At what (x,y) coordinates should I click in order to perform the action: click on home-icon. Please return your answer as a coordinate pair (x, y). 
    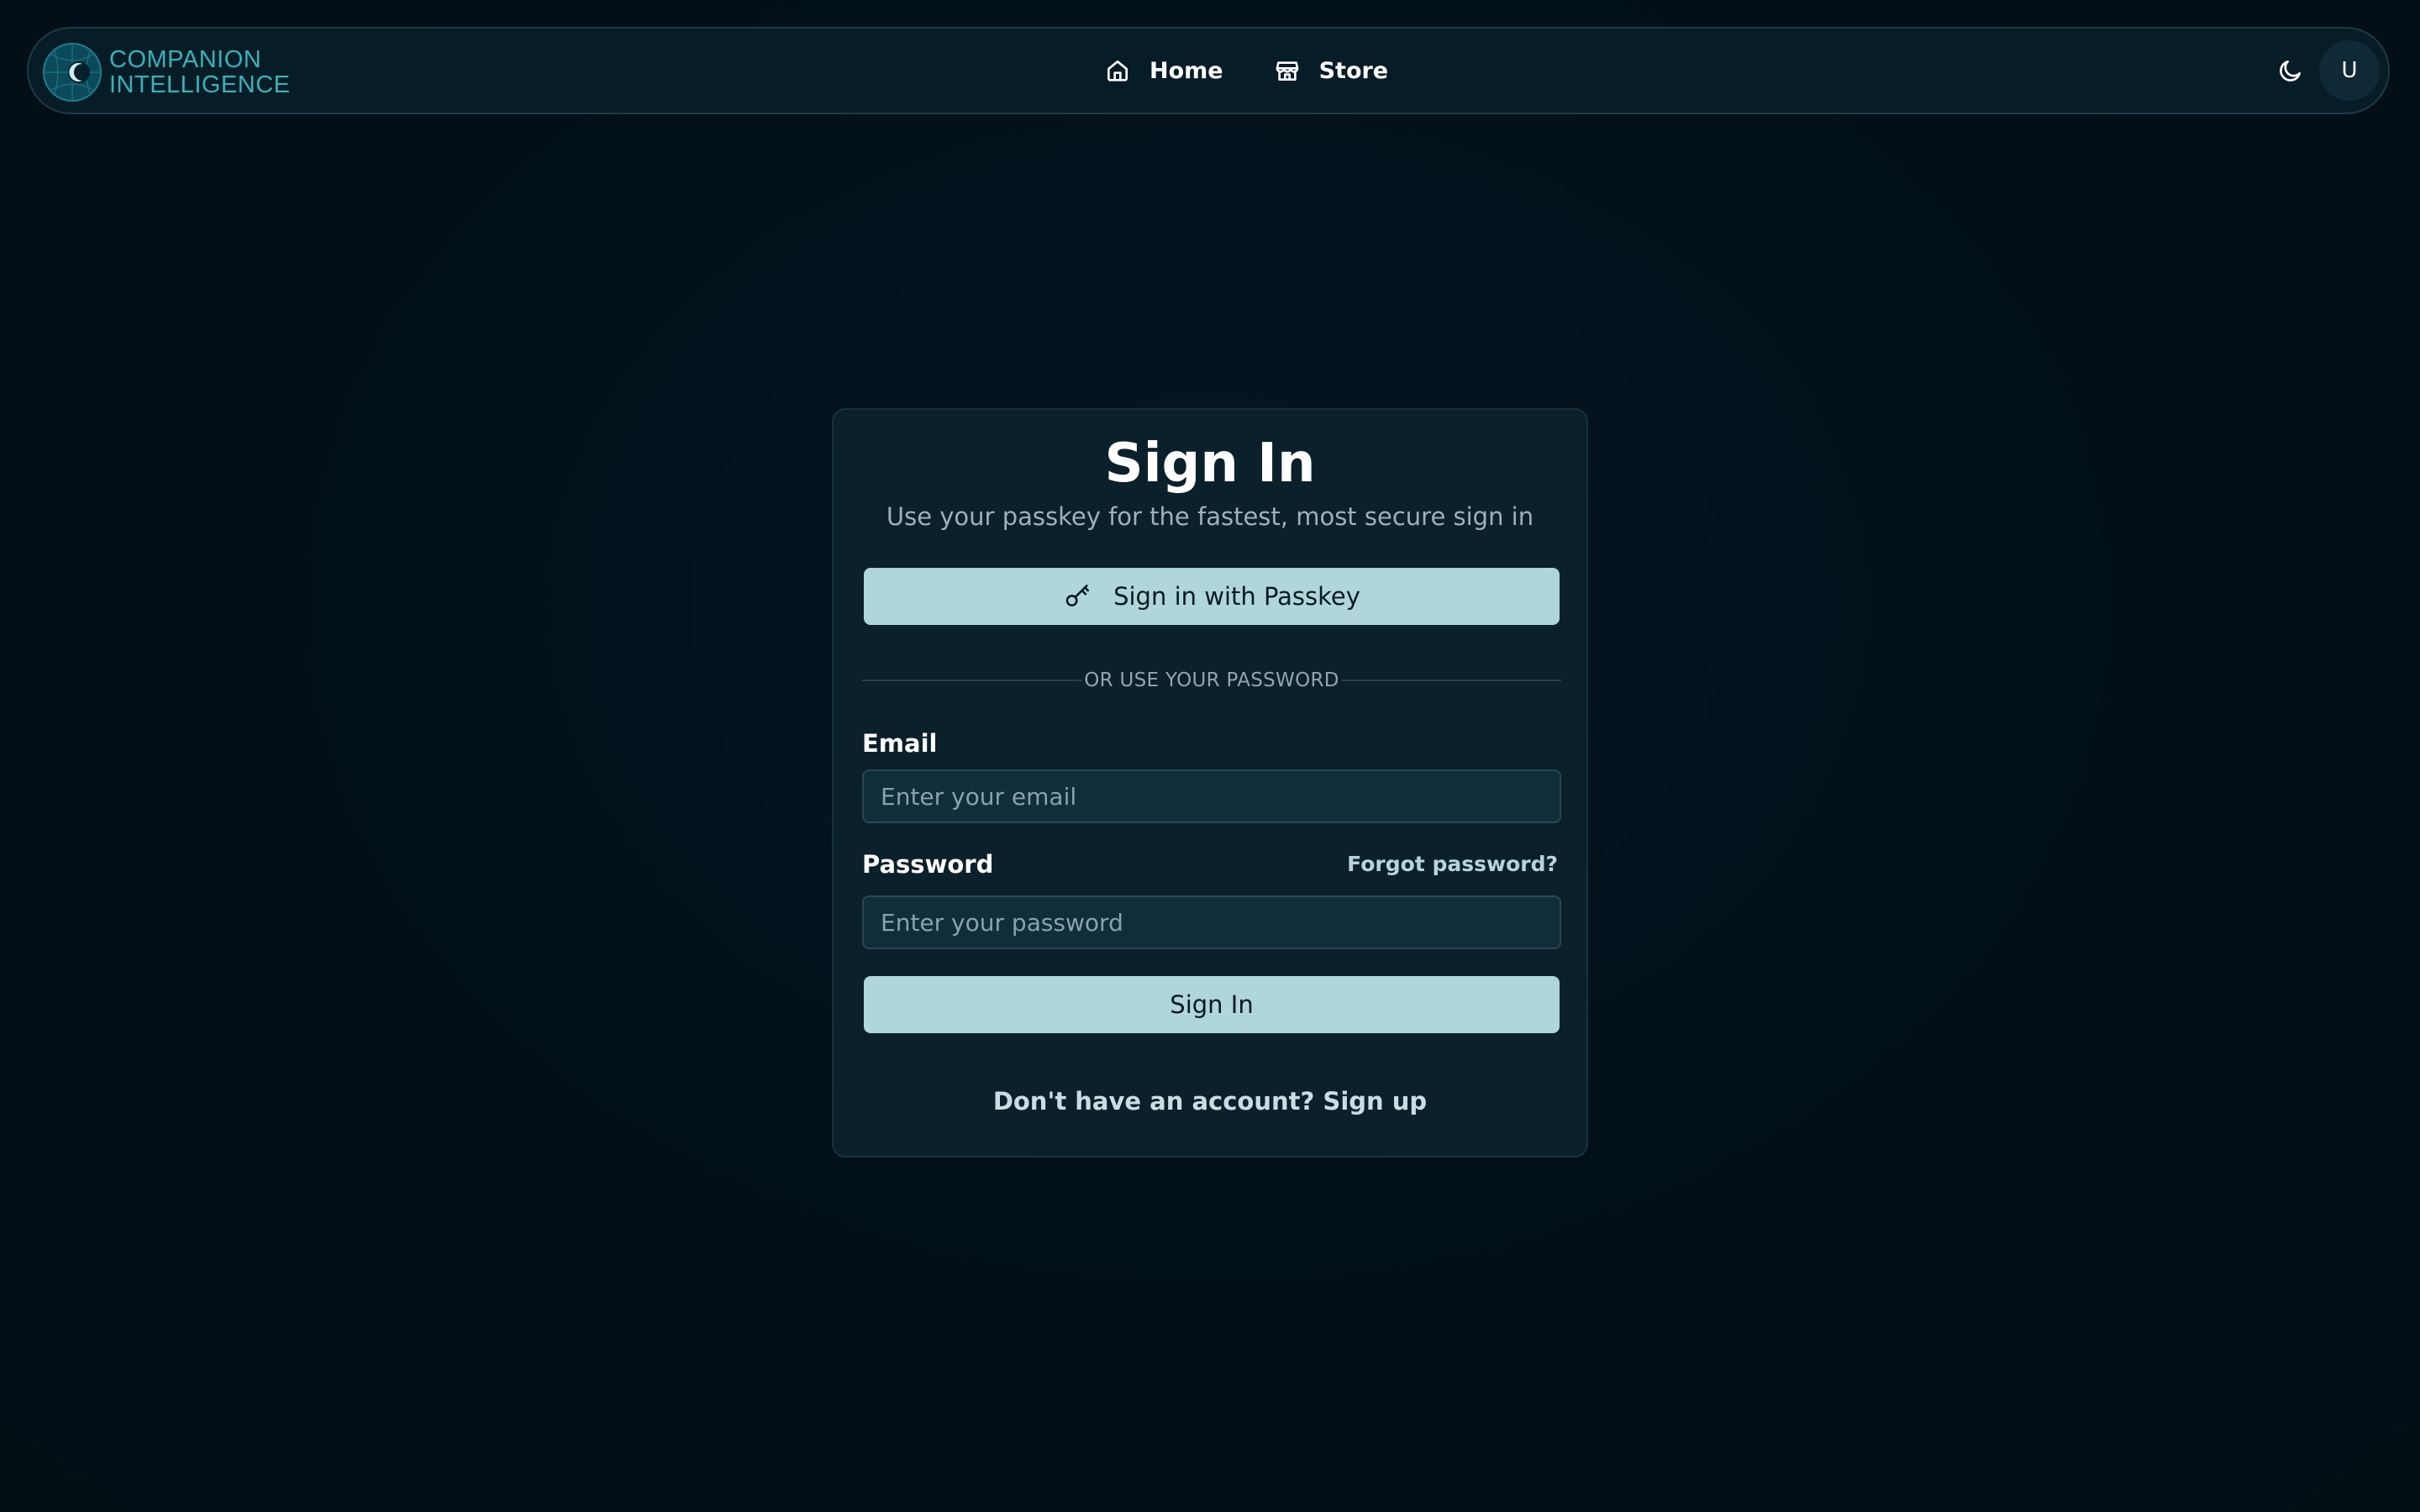
    Looking at the image, I should click on (1117, 70).